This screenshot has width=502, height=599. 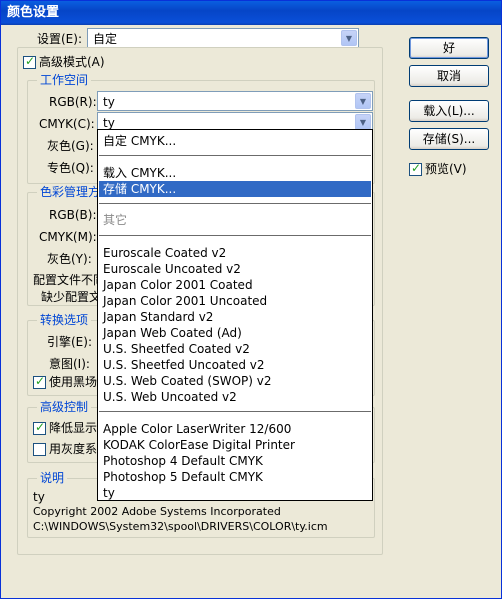 What do you see at coordinates (449, 48) in the screenshot?
I see `ok-button: 好` at bounding box center [449, 48].